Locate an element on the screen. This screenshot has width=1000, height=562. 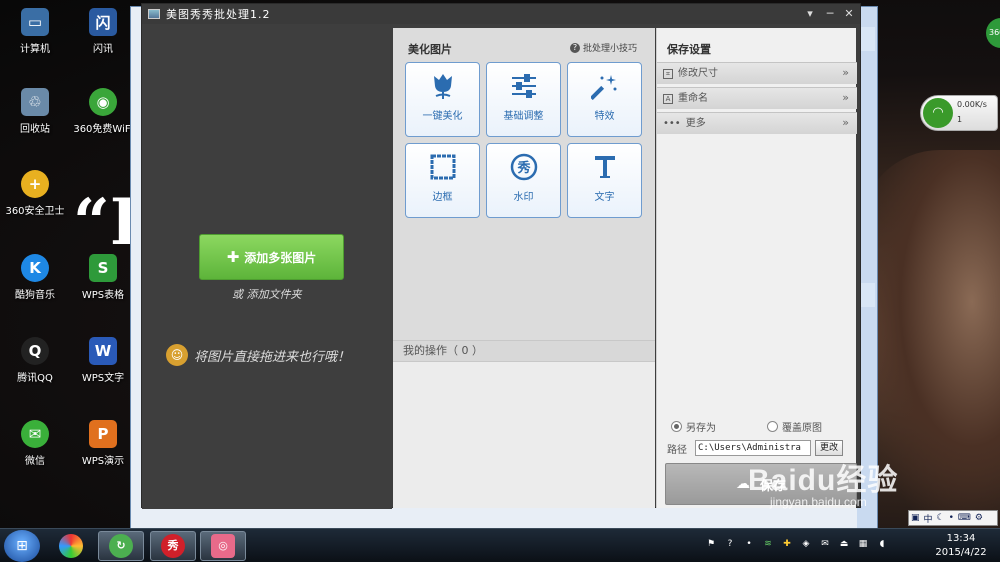
computer-icon: ▭ is located at coordinates (35, 22).